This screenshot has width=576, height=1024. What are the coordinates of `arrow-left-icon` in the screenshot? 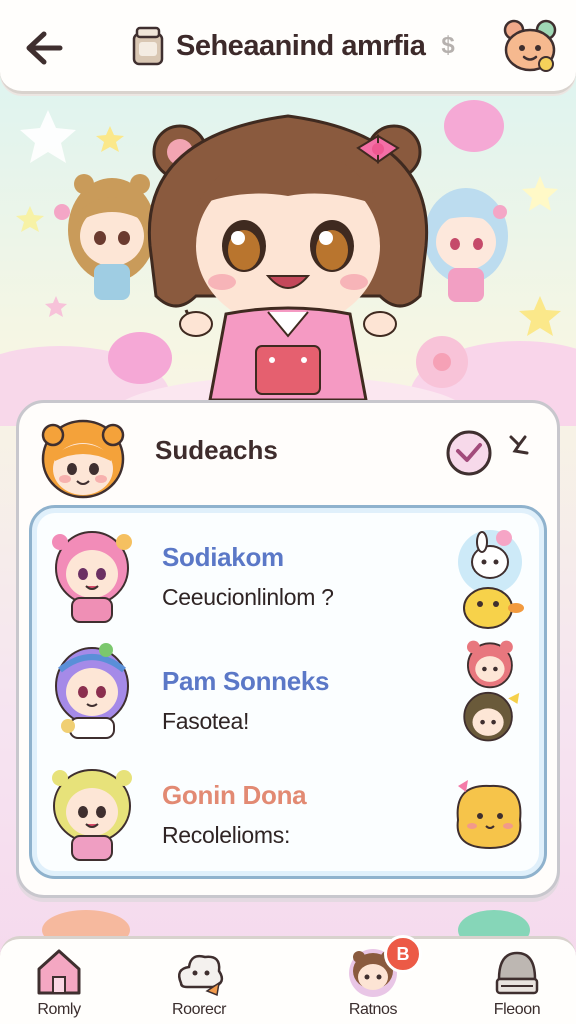 It's located at (44, 48).